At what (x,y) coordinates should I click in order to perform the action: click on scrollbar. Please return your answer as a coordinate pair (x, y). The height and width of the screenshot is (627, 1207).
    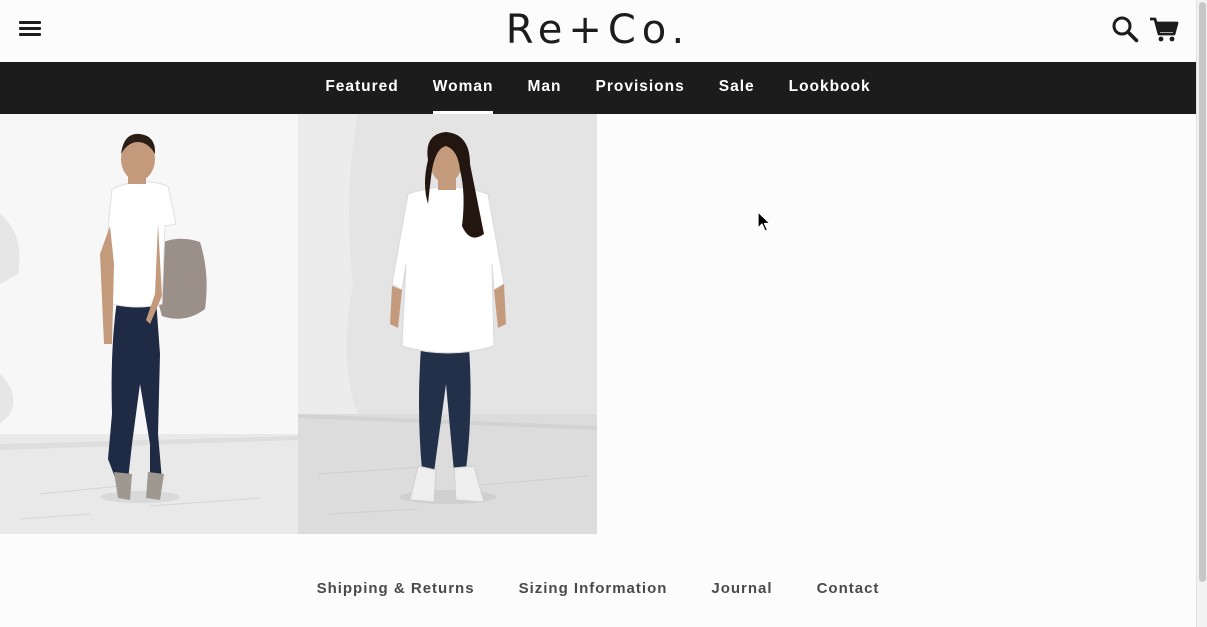
    Looking at the image, I should click on (1201, 313).